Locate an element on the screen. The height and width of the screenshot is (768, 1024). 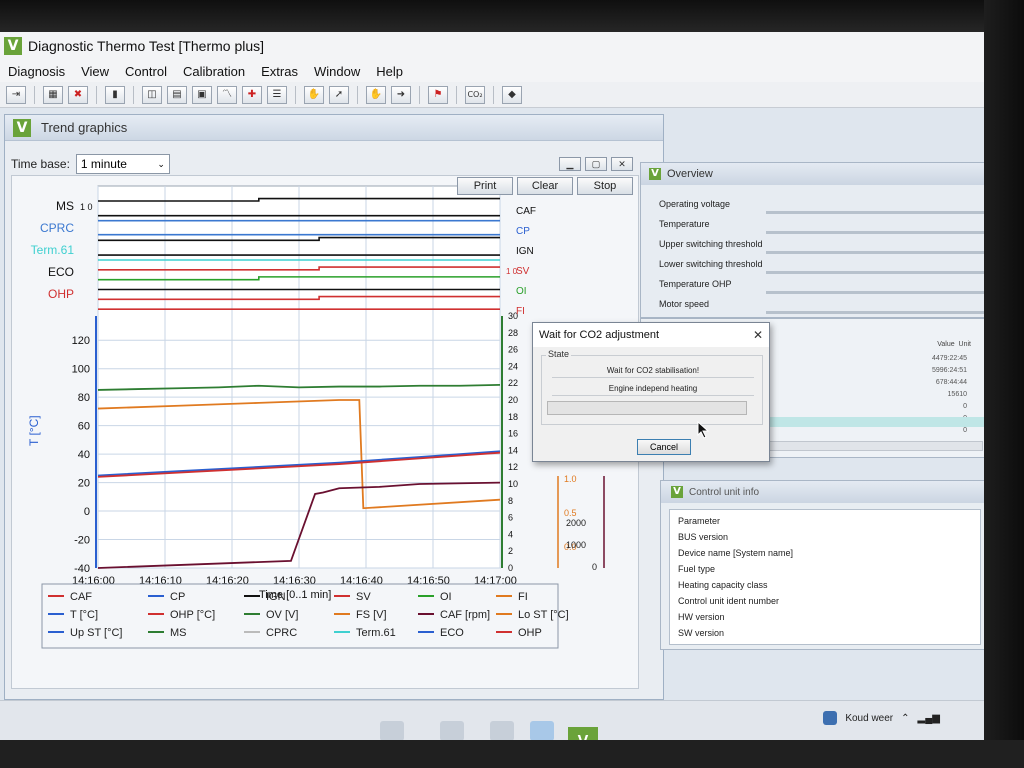
list-icon: ☰ is located at coordinates (277, 94).